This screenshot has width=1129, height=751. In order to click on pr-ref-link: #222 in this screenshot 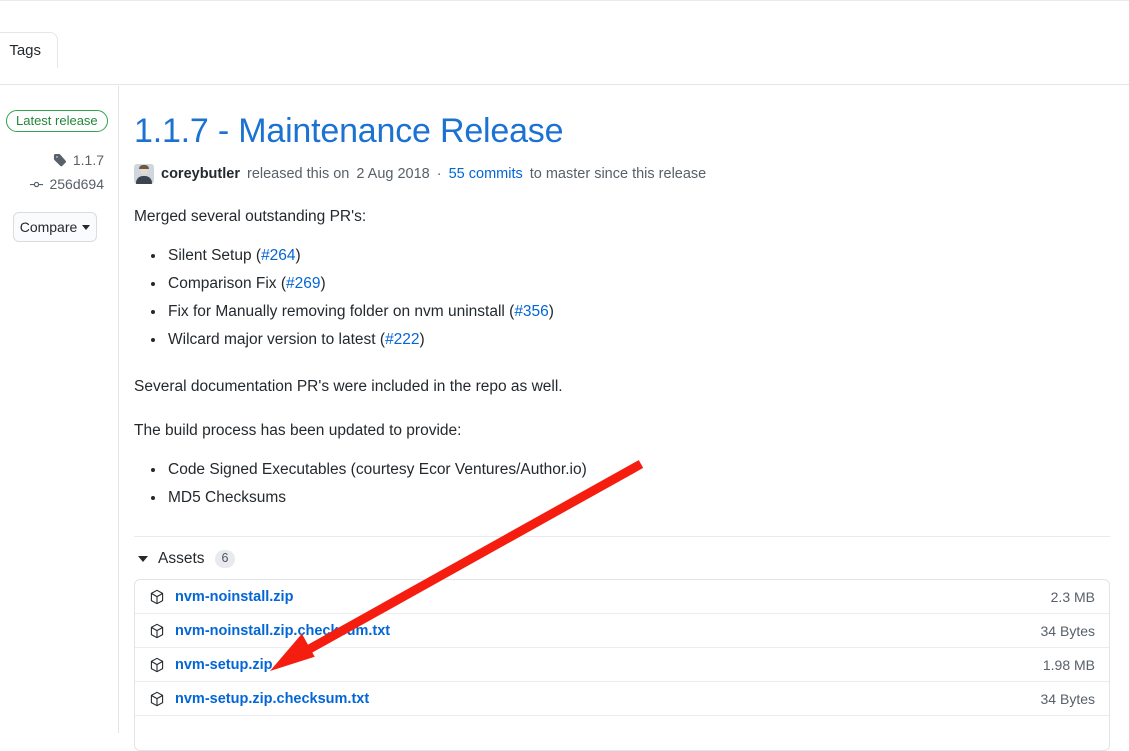, I will do `click(402, 339)`.